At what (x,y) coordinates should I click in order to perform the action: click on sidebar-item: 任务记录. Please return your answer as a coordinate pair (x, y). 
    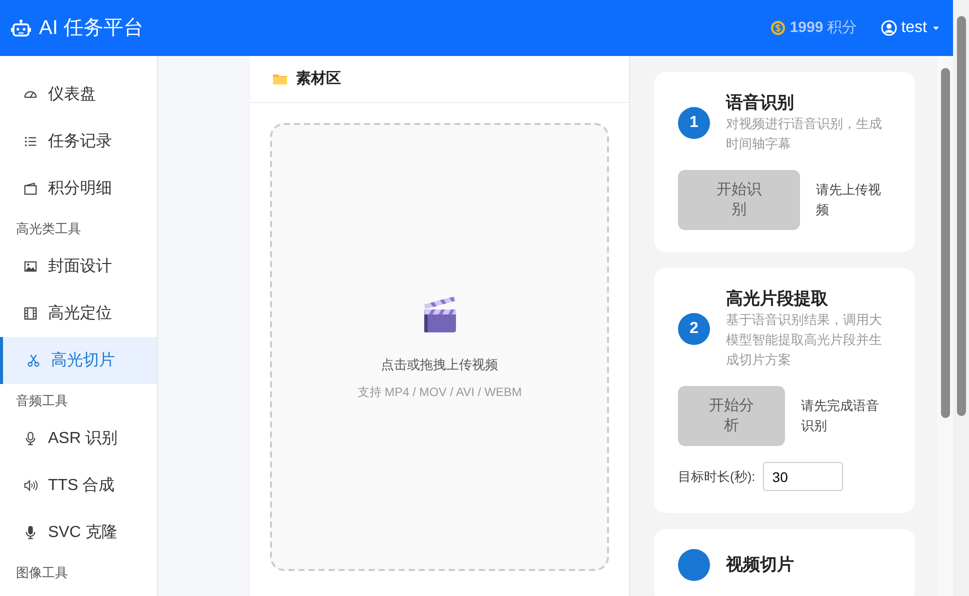
    Looking at the image, I should click on (78, 141).